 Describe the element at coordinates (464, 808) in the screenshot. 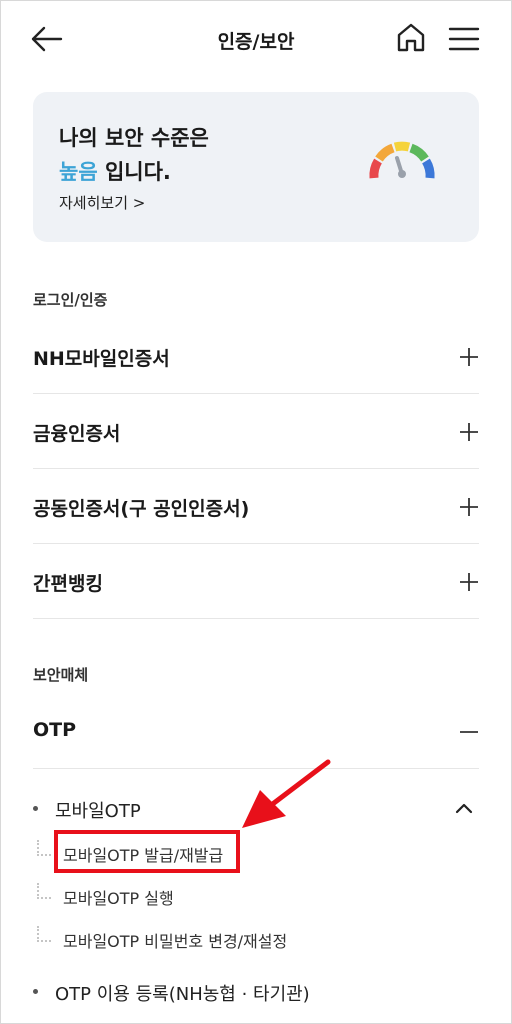

I see `chevron-up-icon` at that location.